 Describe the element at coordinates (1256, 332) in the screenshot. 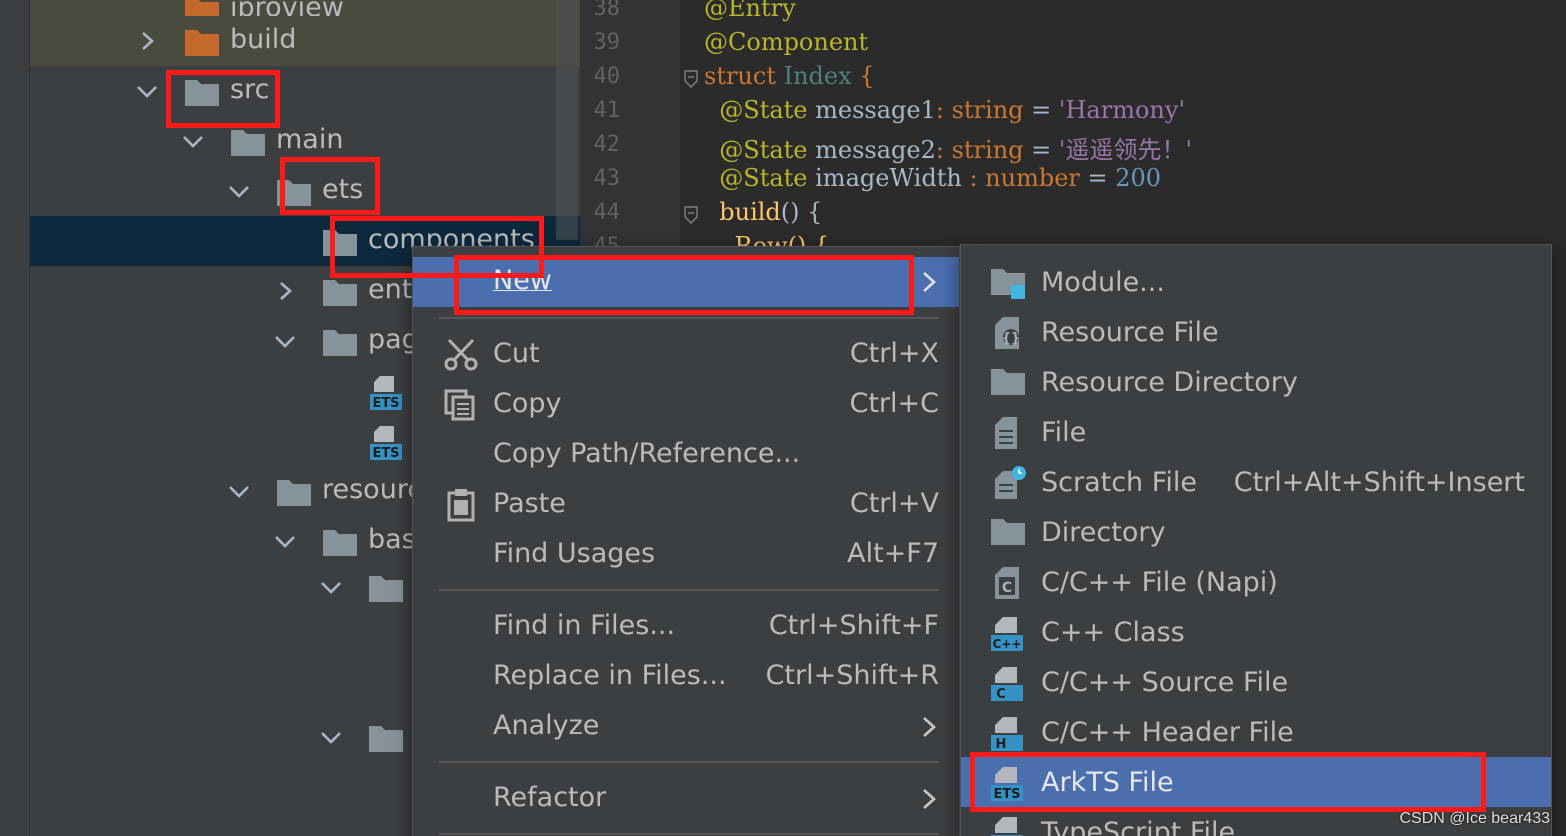

I see `submenu-item-resource-file: {} Resource File` at that location.